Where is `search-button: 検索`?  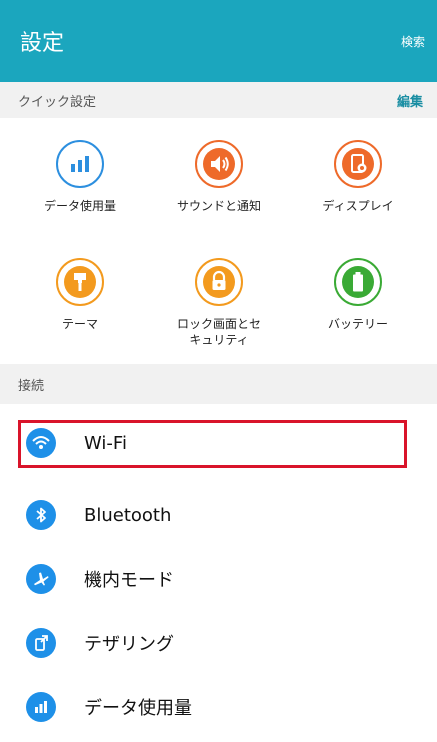 search-button: 検索 is located at coordinates (413, 41).